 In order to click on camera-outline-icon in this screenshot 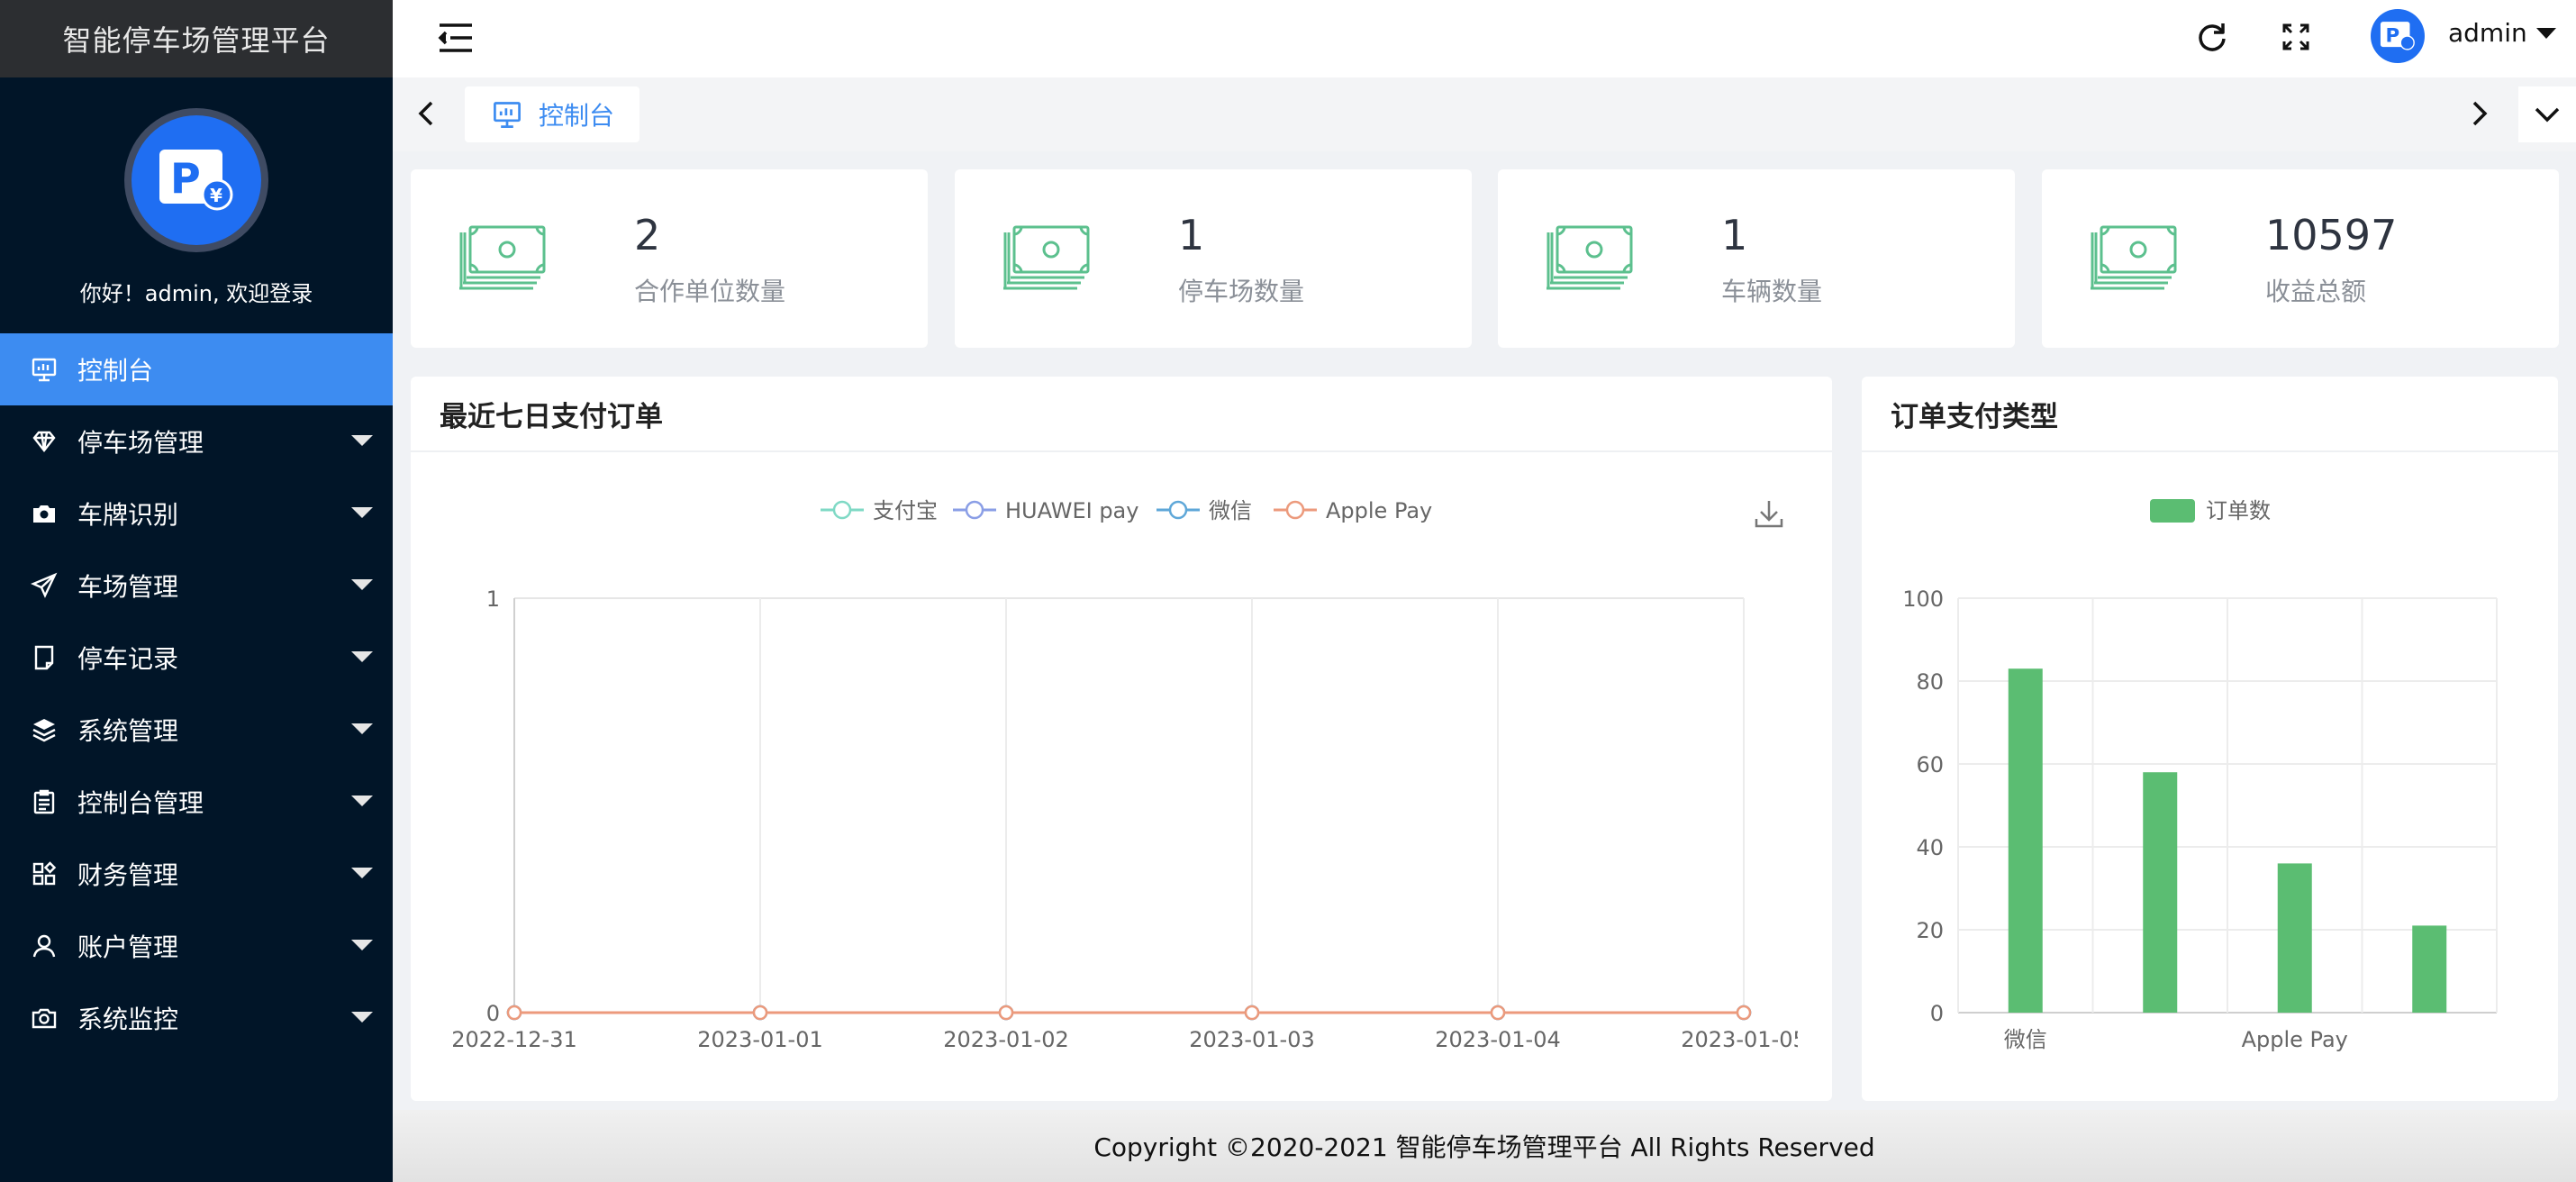, I will do `click(44, 1018)`.